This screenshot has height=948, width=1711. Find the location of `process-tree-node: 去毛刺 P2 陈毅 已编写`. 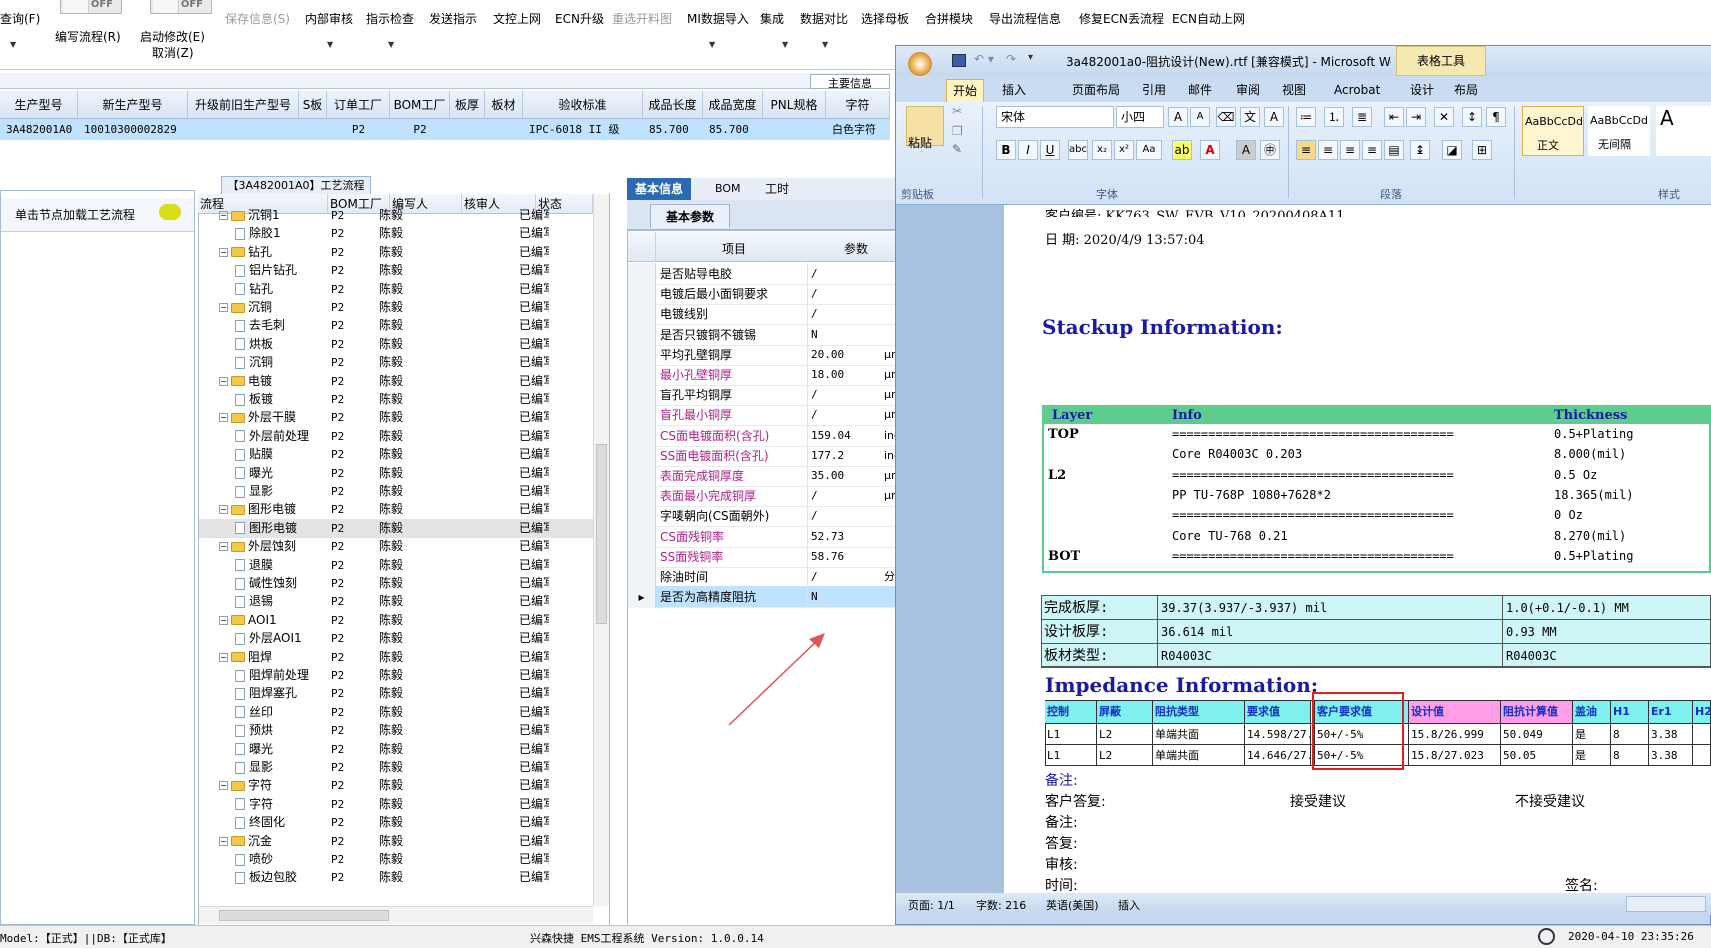

process-tree-node: 去毛刺 P2 陈毅 已编写 is located at coordinates (396, 325).